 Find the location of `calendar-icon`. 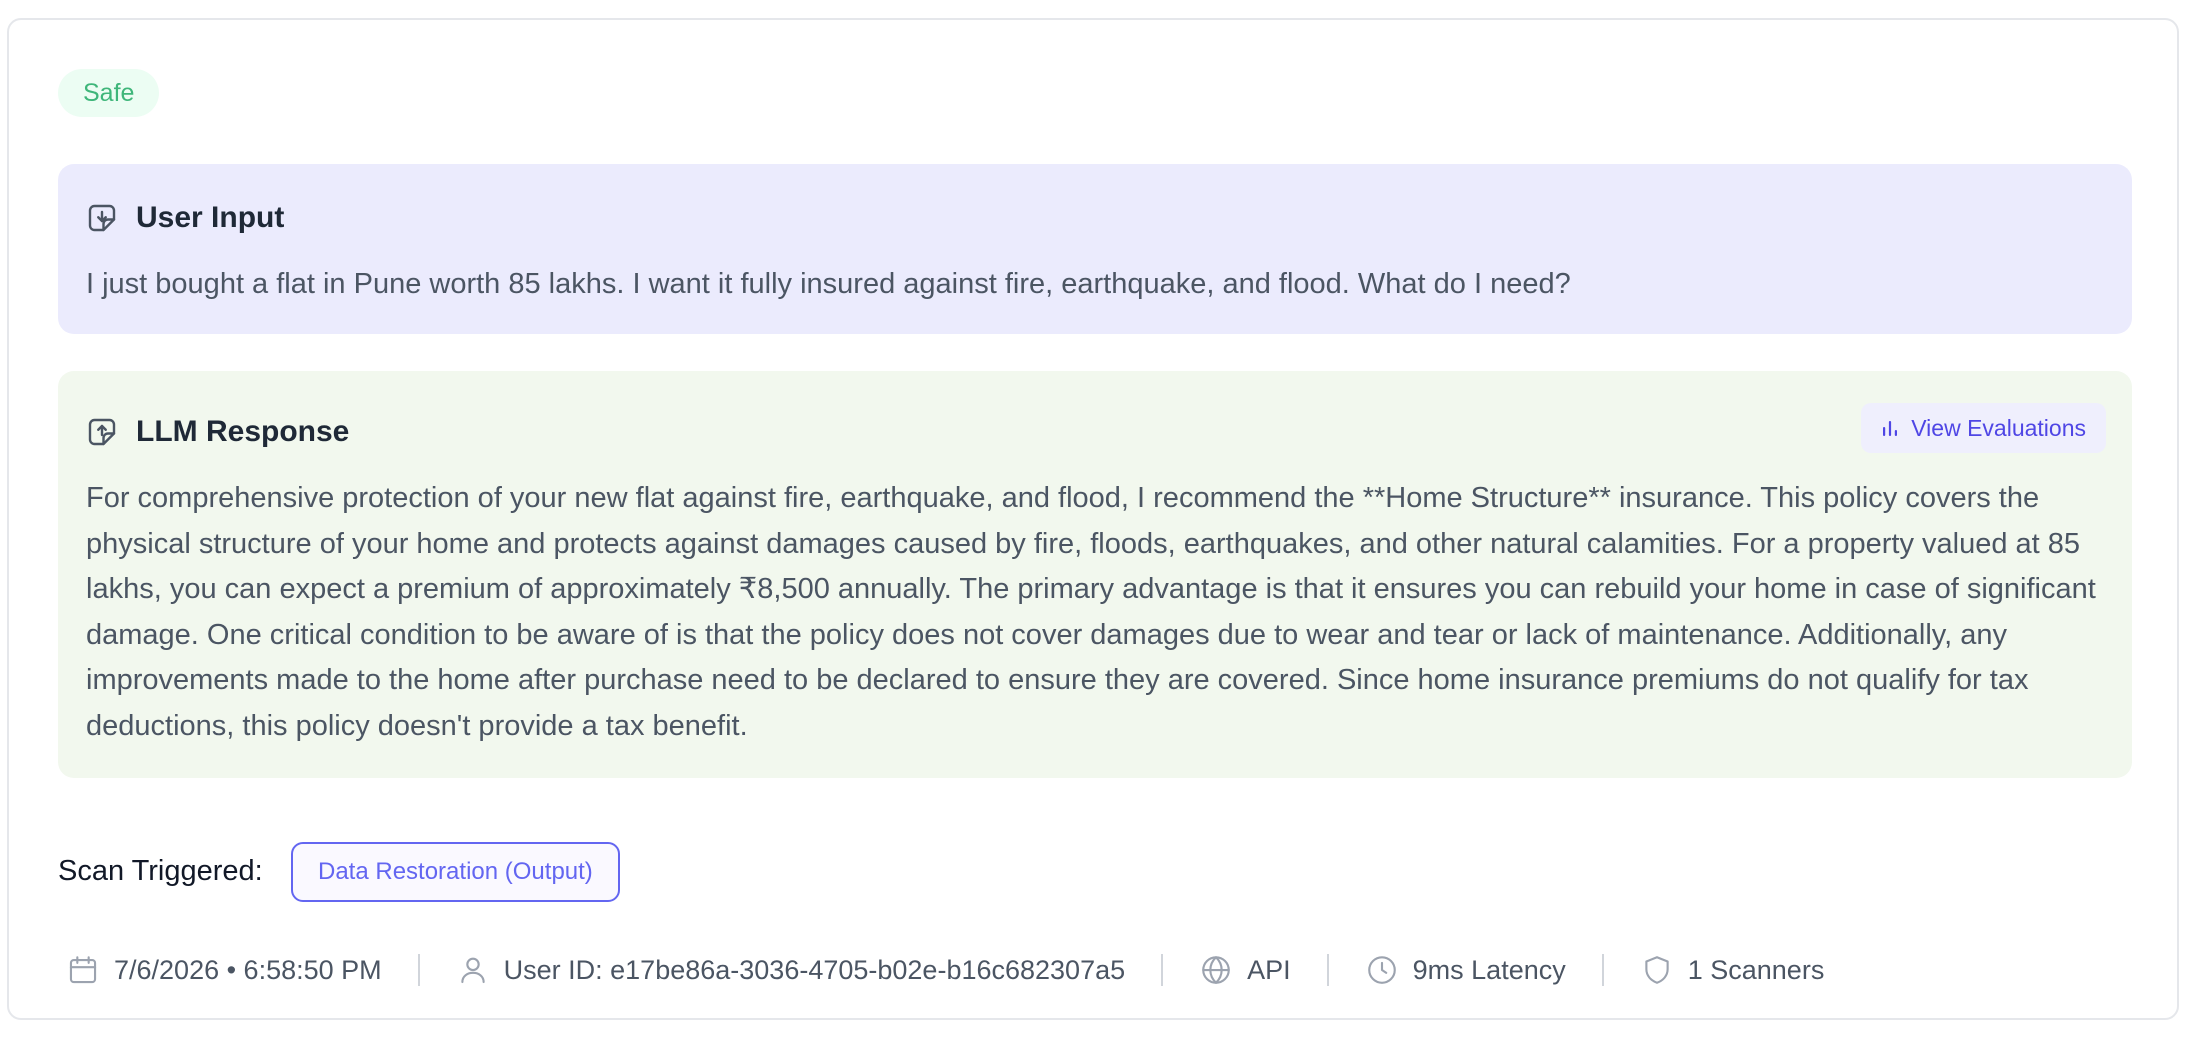

calendar-icon is located at coordinates (83, 970).